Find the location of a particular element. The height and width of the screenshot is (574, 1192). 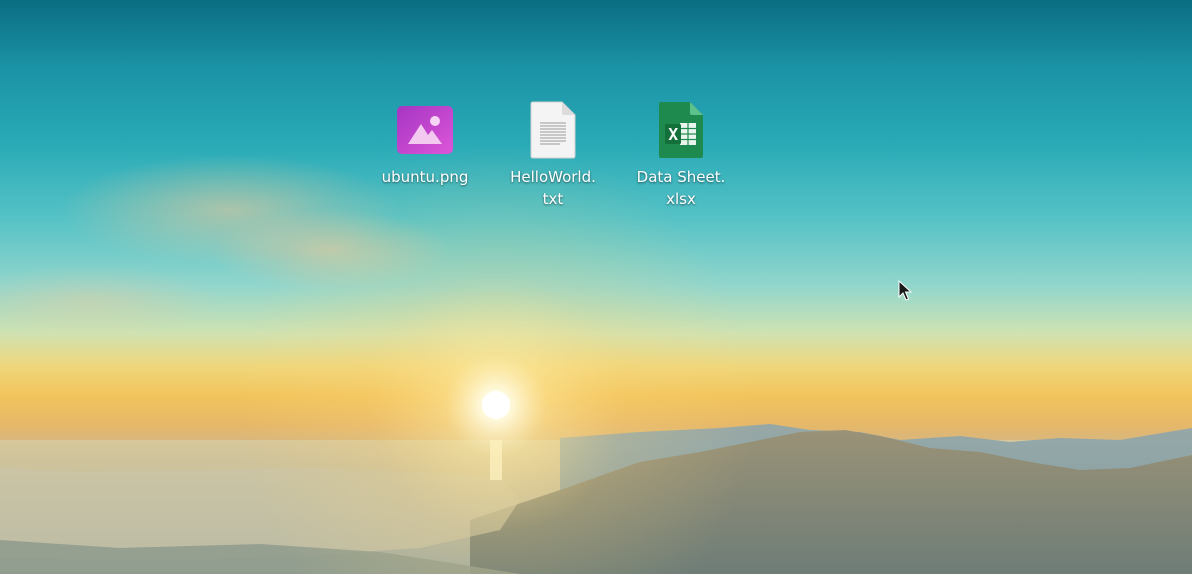

image-file-icon is located at coordinates (425, 130).